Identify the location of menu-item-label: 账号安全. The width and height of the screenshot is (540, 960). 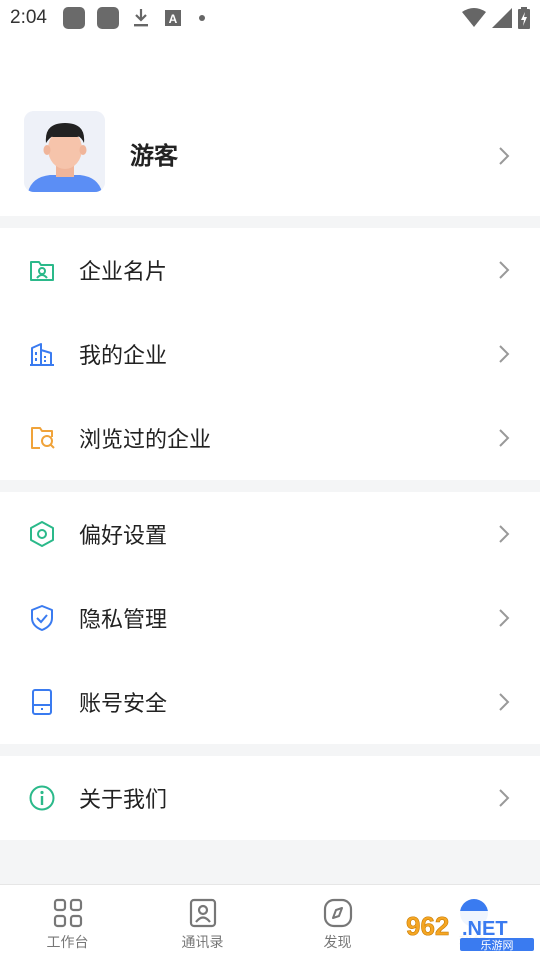
(123, 704).